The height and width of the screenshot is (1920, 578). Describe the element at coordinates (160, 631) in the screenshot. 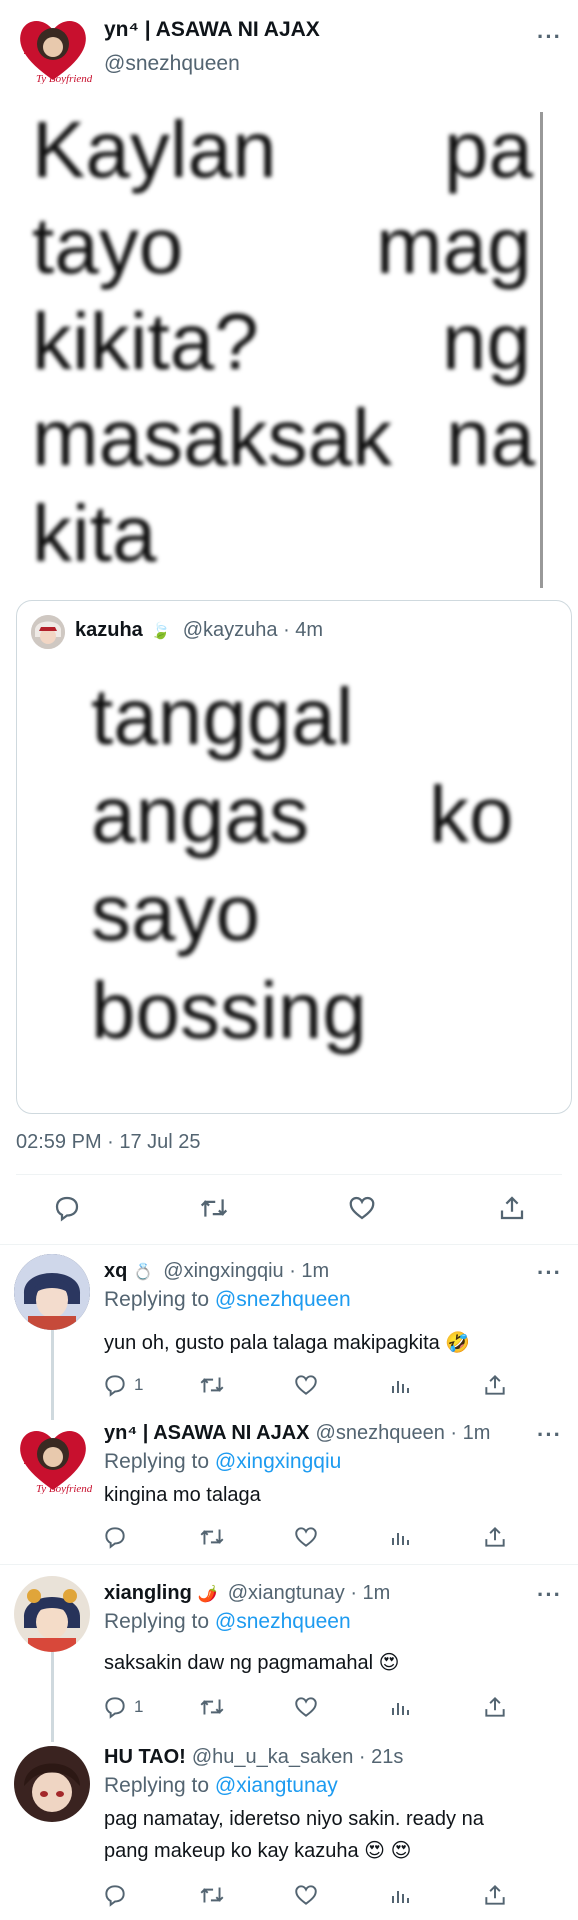

I see `leaf-icon: 🍃` at that location.